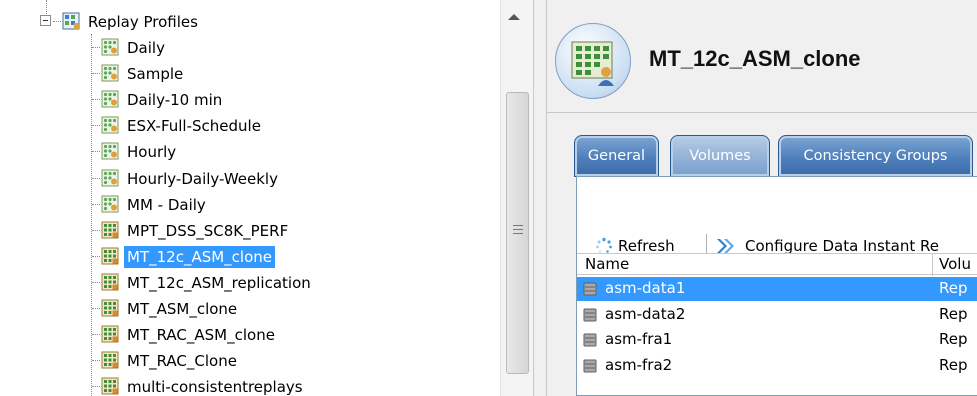  What do you see at coordinates (208, 230) in the screenshot?
I see `tree-item-label: MPT_DSS_SC8K_PERF` at bounding box center [208, 230].